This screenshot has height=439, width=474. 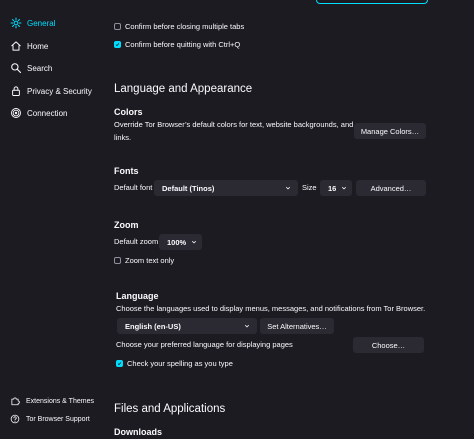 What do you see at coordinates (332, 188) in the screenshot?
I see `font-size-value: 16` at bounding box center [332, 188].